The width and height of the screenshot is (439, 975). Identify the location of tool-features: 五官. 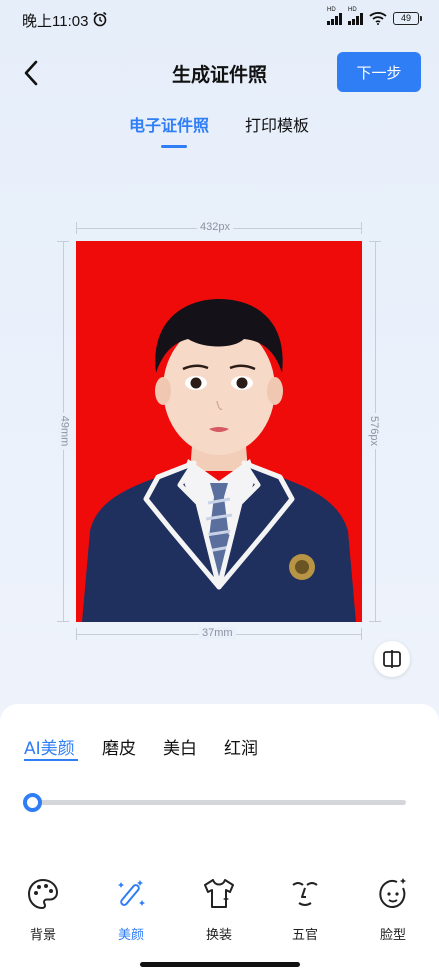
(305, 911).